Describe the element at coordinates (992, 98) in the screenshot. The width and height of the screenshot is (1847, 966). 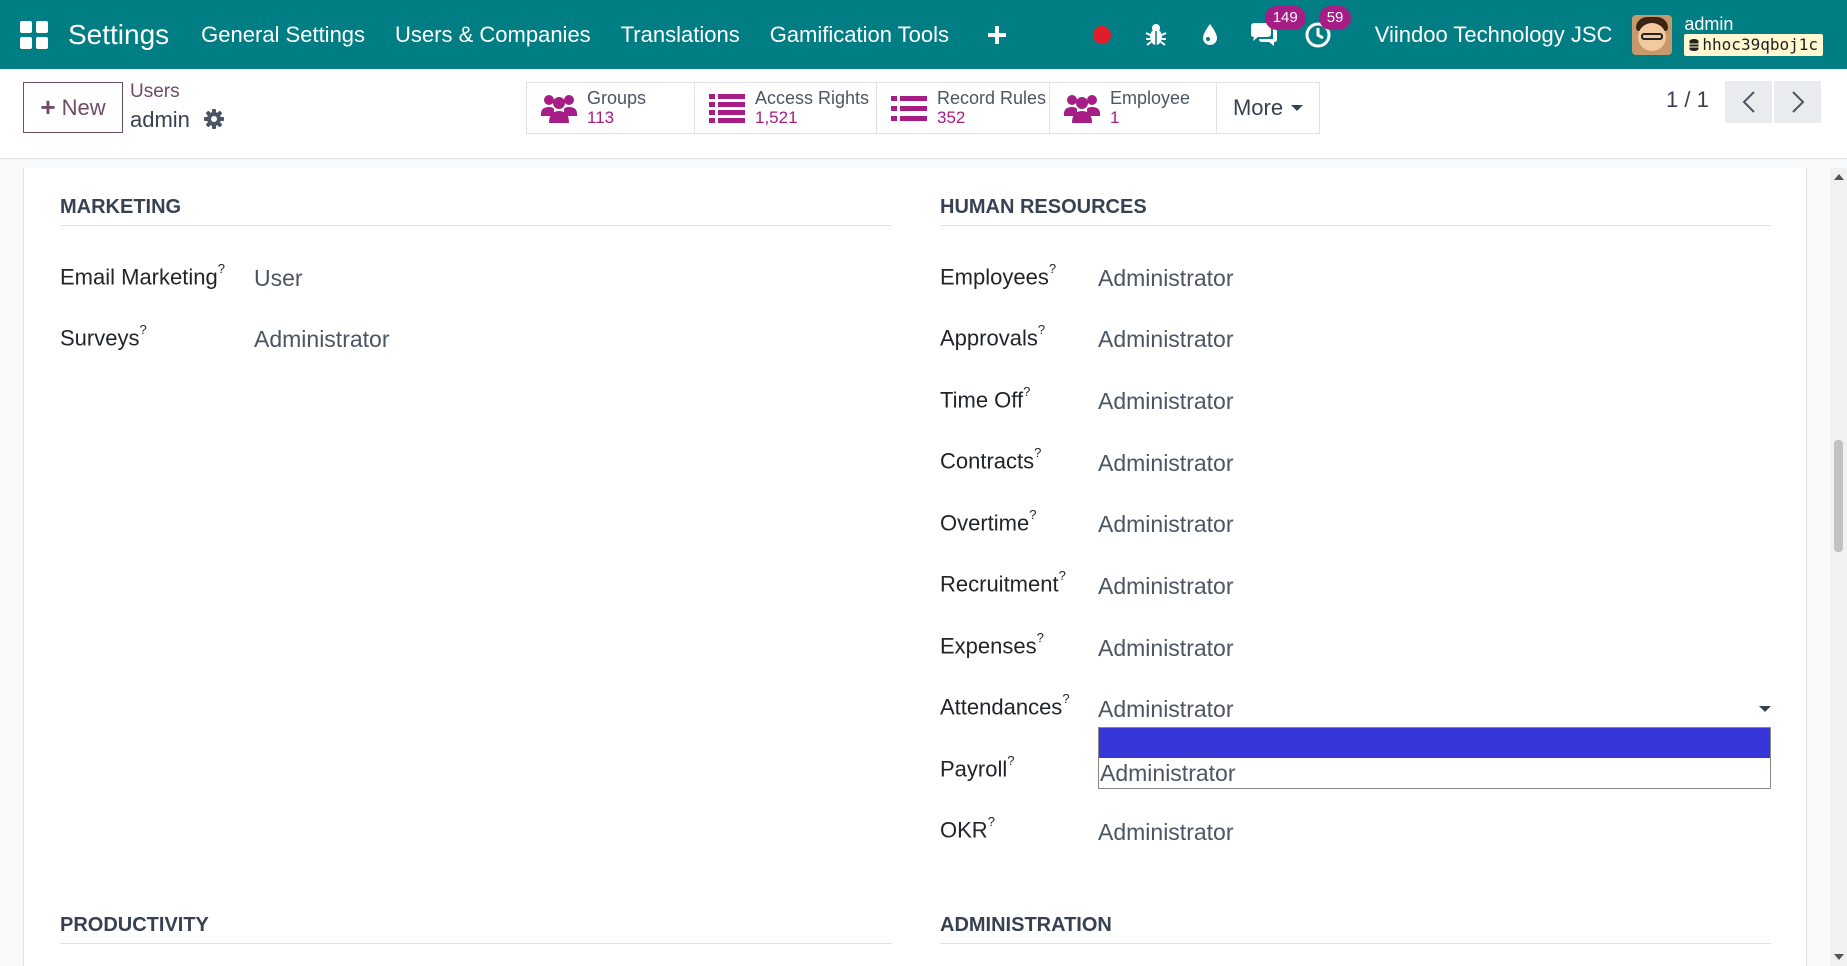
I see `record-rules-label: Record Rules` at that location.